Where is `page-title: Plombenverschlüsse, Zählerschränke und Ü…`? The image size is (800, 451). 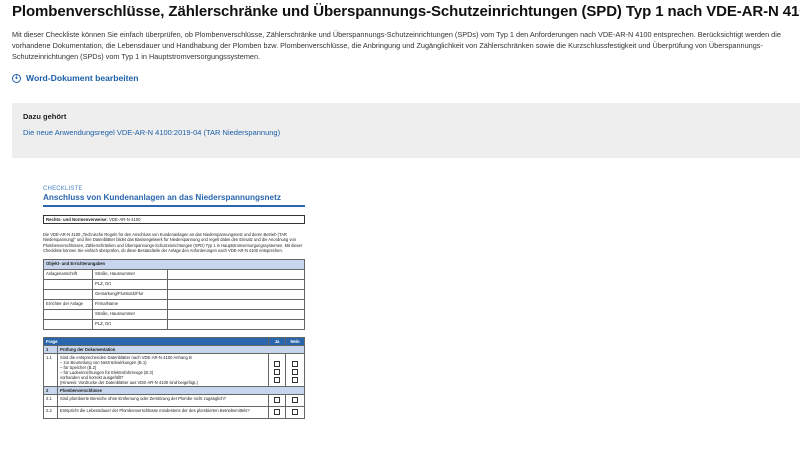
page-title: Plombenverschlüsse, Zählerschränke und Ü… is located at coordinates (406, 11).